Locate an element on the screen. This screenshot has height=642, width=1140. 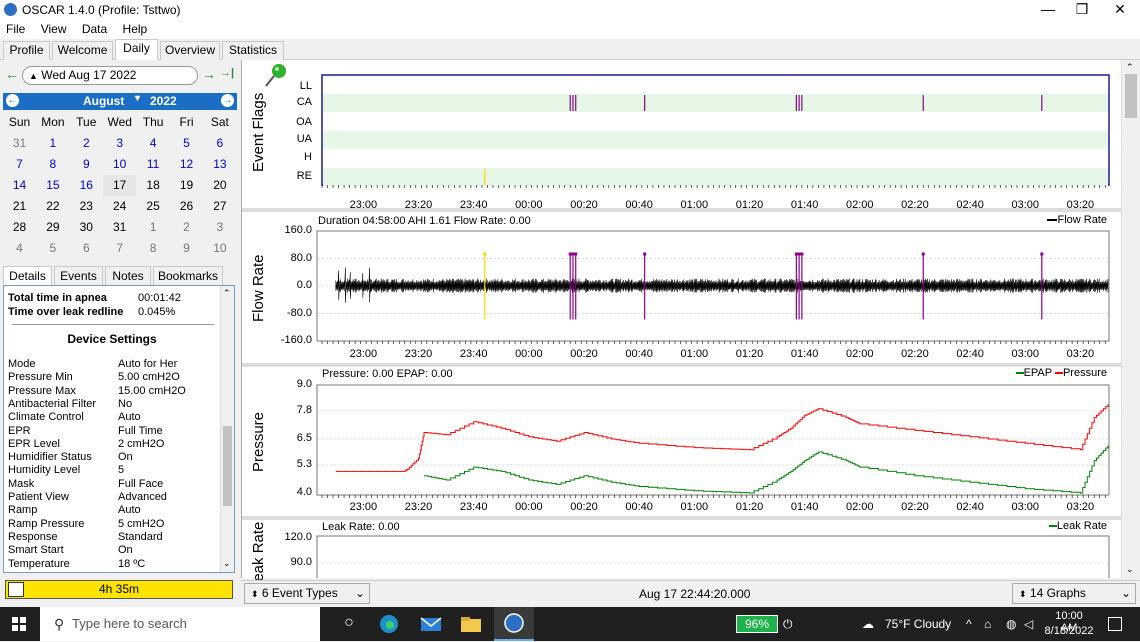
oscar-taskbar-button is located at coordinates (514, 624).